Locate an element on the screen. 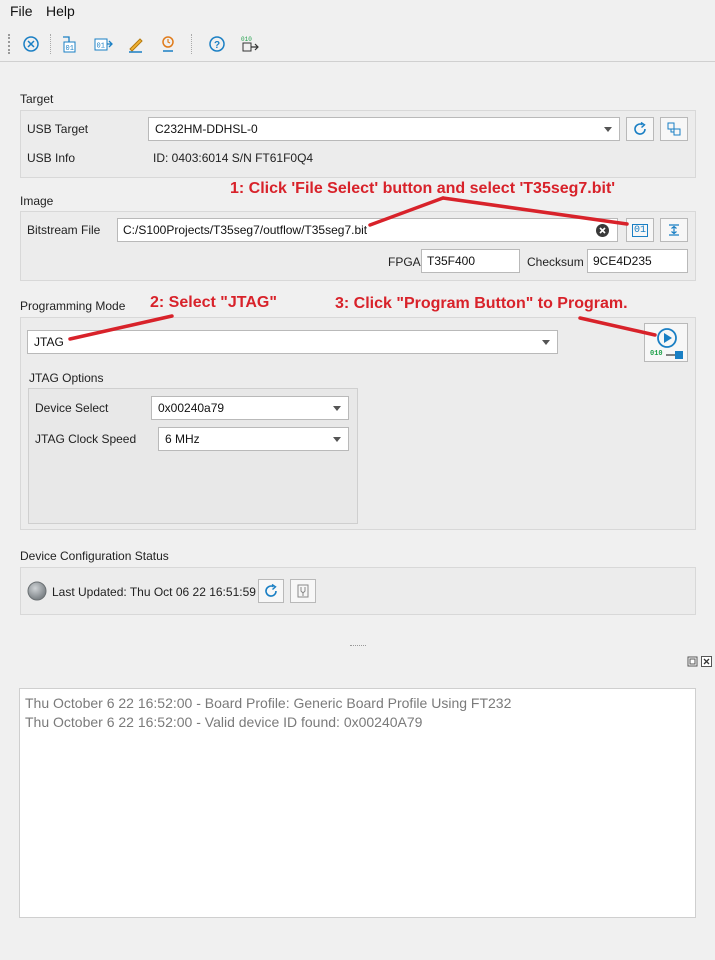  help-button: ? is located at coordinates (217, 44).